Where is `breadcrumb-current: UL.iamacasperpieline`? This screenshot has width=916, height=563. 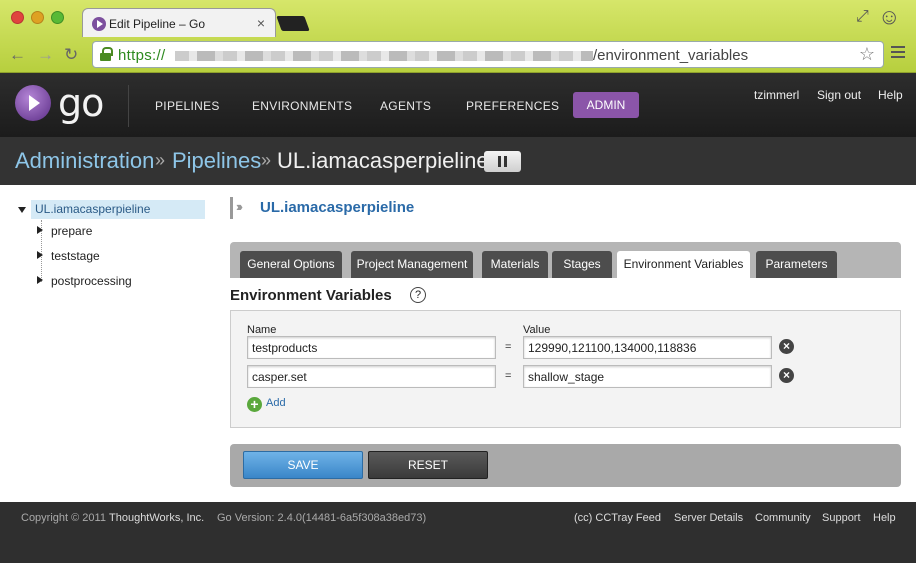 breadcrumb-current: UL.iamacasperpieline is located at coordinates (383, 160).